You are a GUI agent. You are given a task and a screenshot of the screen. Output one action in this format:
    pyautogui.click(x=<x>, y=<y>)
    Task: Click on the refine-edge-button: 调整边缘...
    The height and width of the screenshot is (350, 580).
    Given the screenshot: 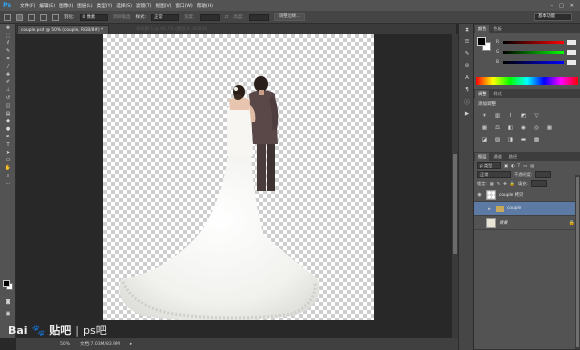 What is the action you would take?
    pyautogui.click(x=289, y=17)
    